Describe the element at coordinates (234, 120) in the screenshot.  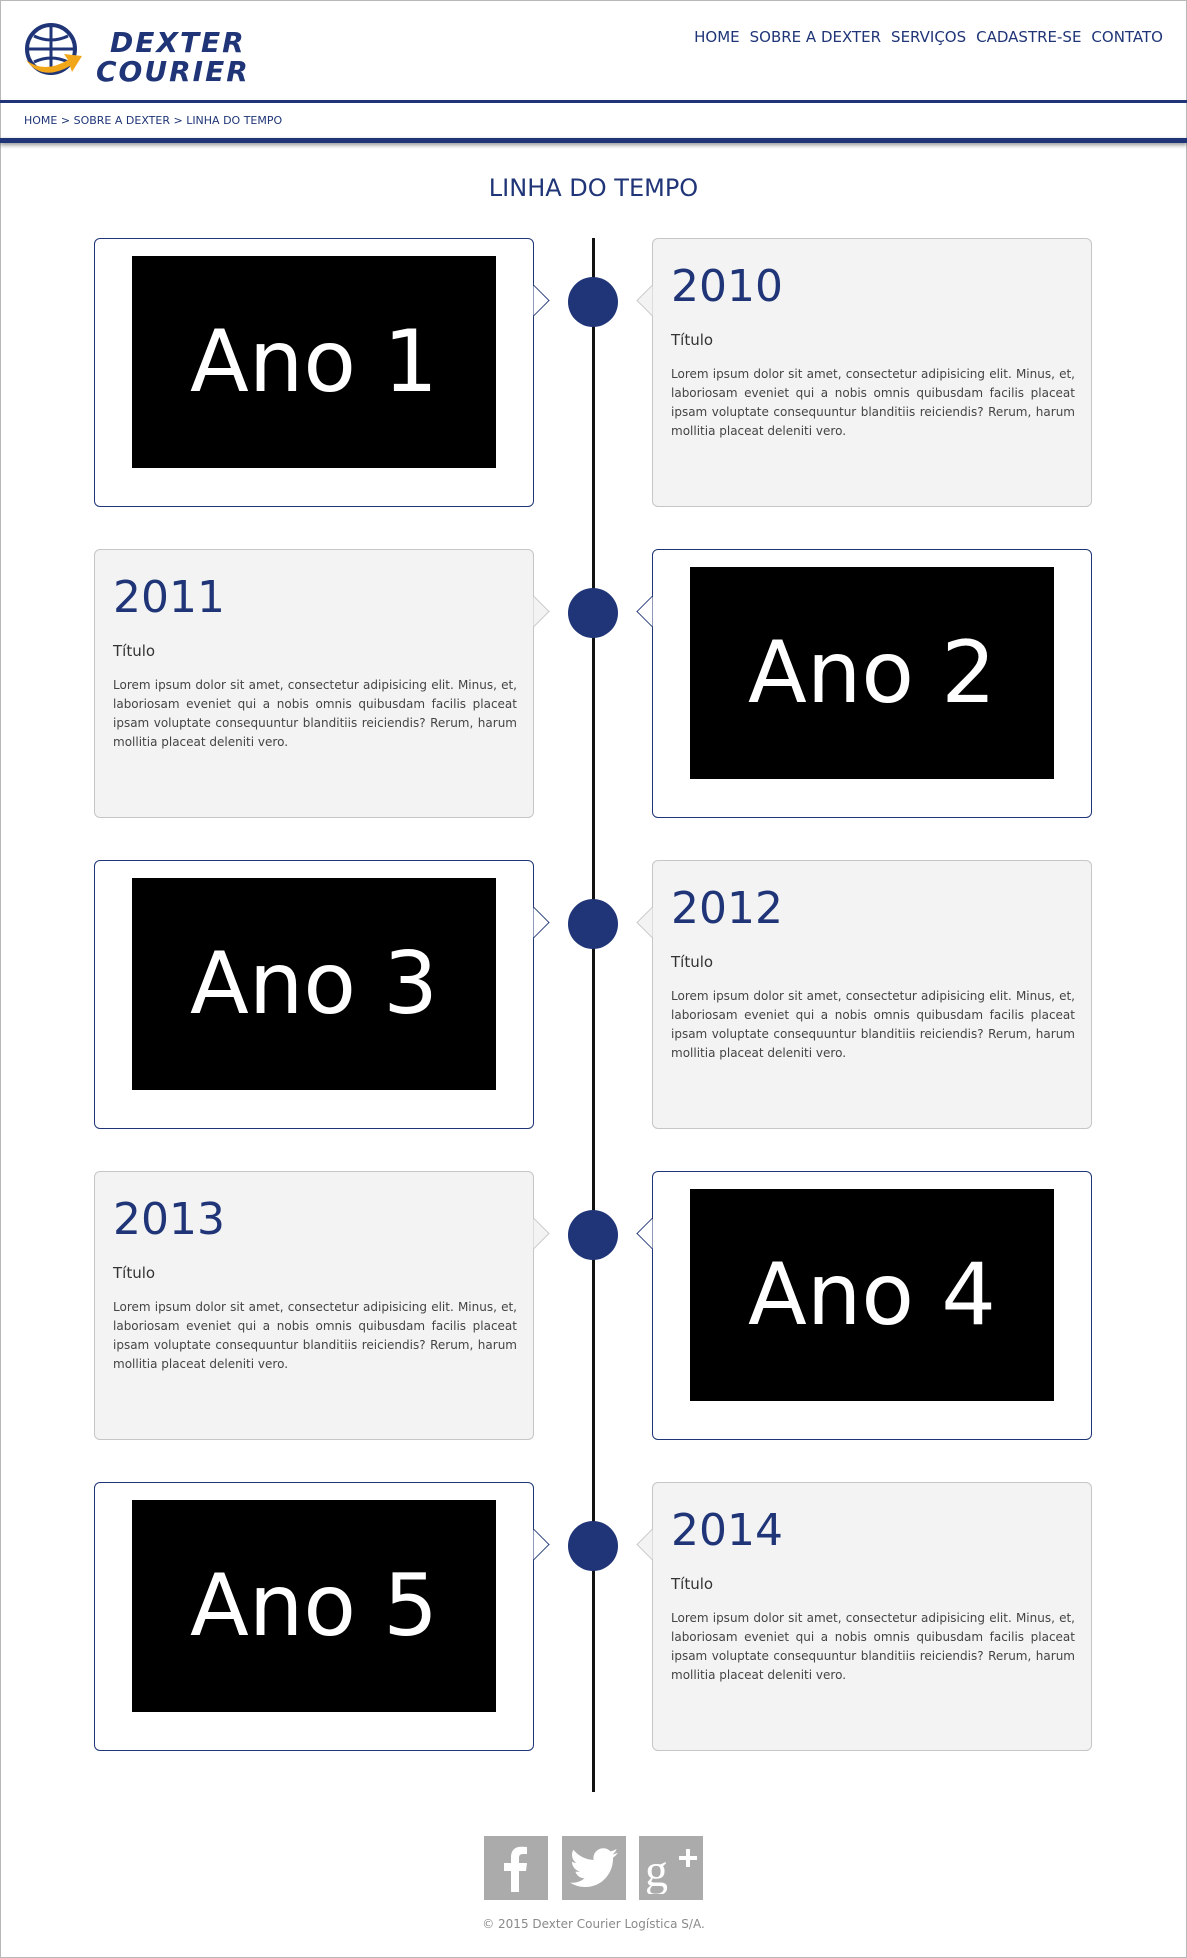
I see `breadcrumb-current: LINHA DO TEMPO` at that location.